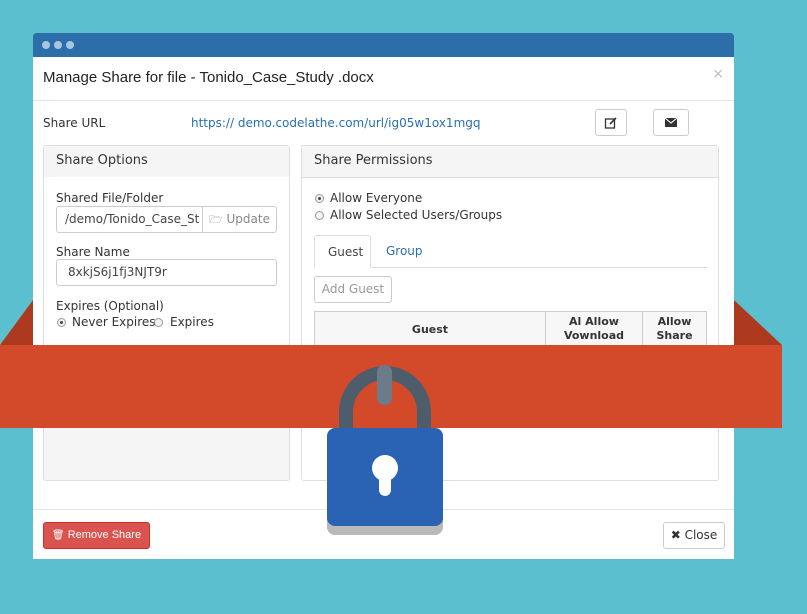 This screenshot has height=614, width=807. What do you see at coordinates (510, 162) in the screenshot?
I see `share-permissions-header: Share Permissions` at bounding box center [510, 162].